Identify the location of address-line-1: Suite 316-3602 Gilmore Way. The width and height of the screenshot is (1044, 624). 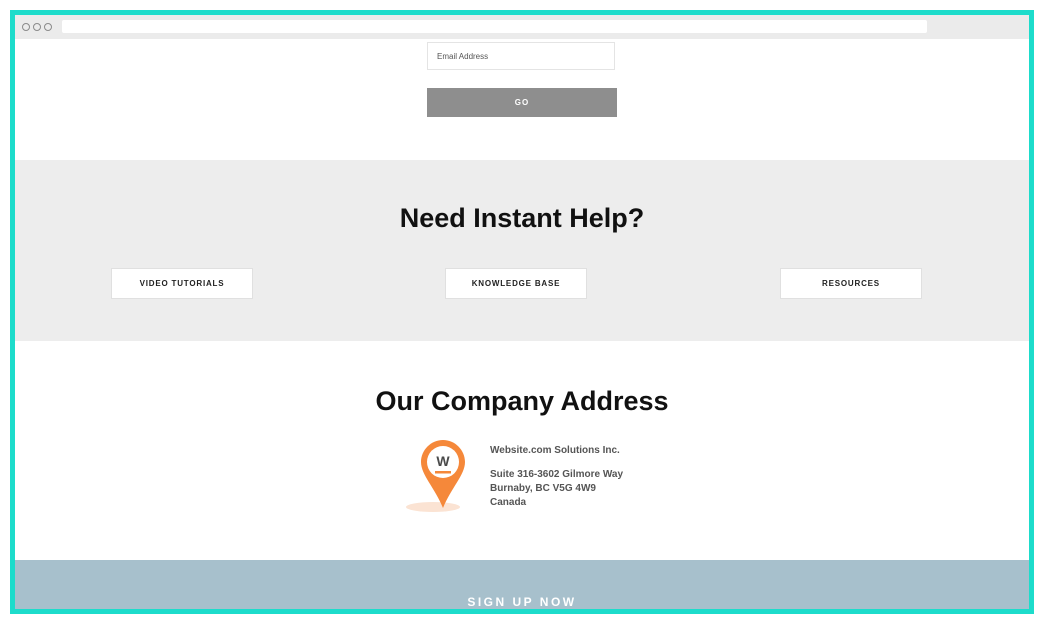
(557, 474).